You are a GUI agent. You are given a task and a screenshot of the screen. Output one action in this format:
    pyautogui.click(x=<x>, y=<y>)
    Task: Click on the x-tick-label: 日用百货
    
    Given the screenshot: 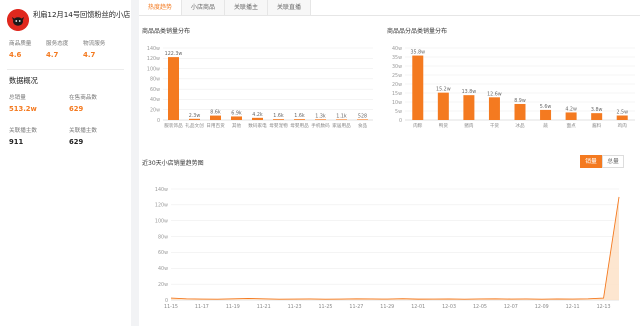 What is the action you would take?
    pyautogui.click(x=215, y=125)
    